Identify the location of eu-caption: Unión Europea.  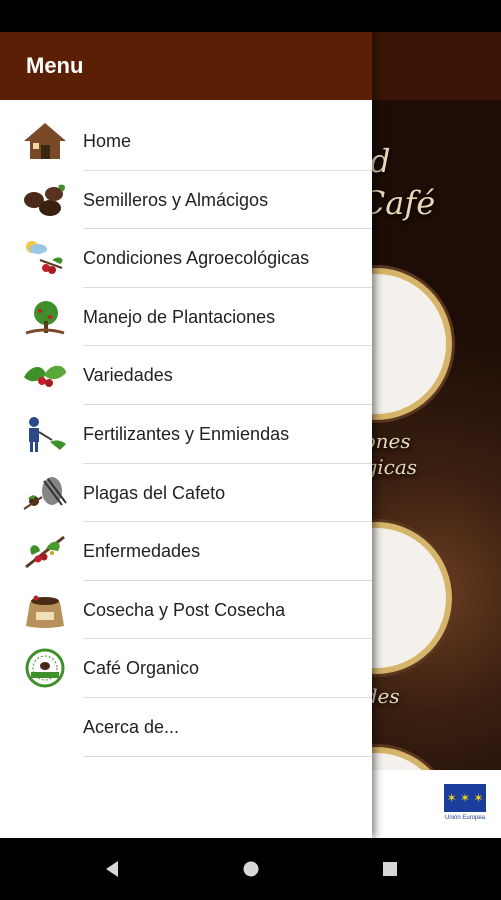
(465, 818).